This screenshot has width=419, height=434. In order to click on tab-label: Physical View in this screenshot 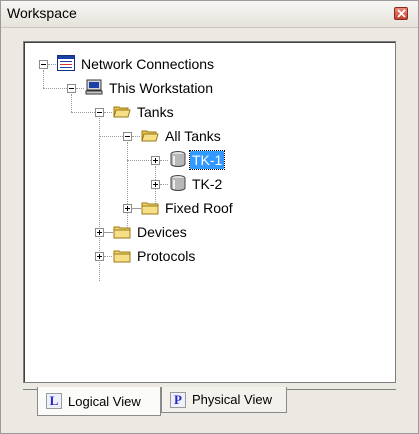, I will do `click(232, 399)`.